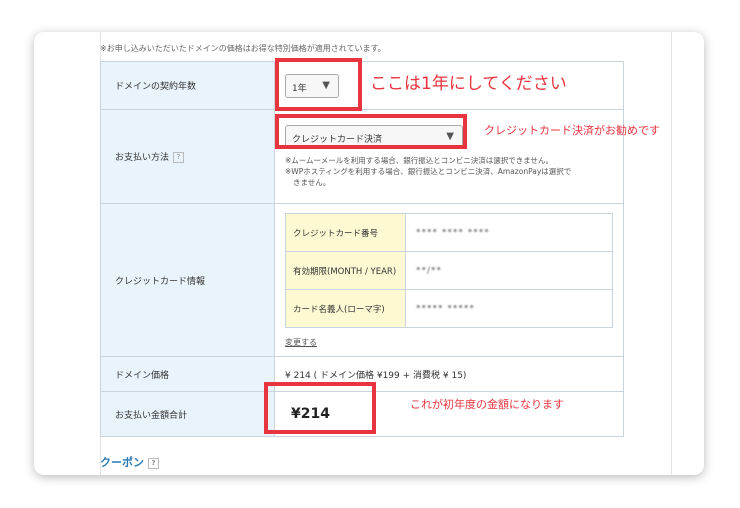  What do you see at coordinates (122, 462) in the screenshot?
I see `coupon-title: クーポン` at bounding box center [122, 462].